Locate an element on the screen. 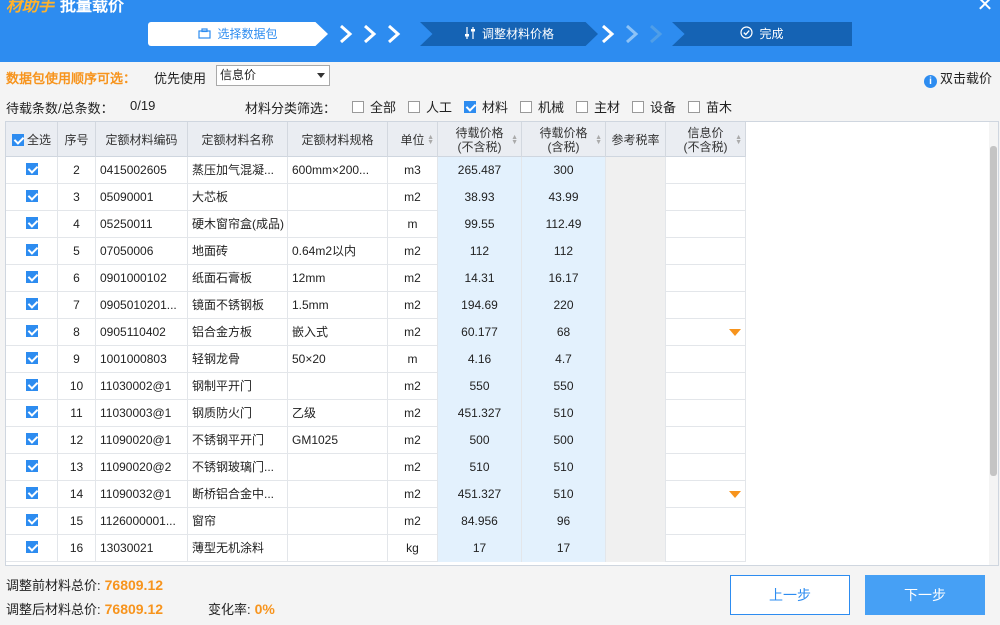 This screenshot has width=1000, height=625. prefer-select: 信息价 is located at coordinates (273, 75).